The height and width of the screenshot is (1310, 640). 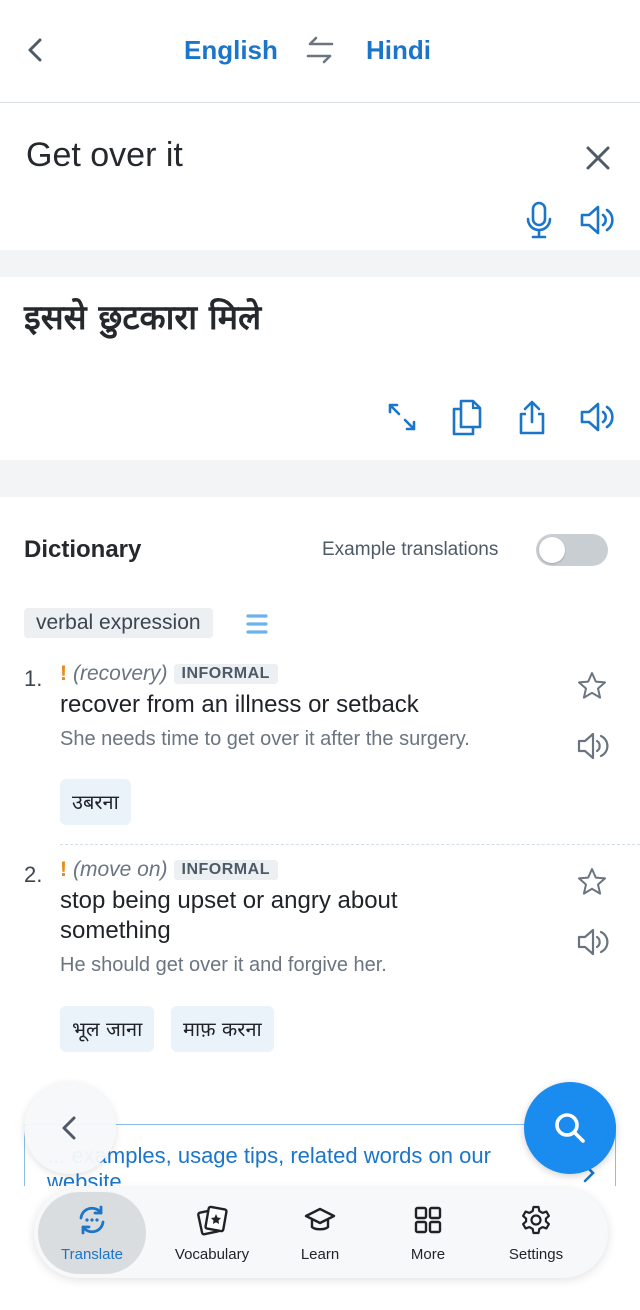 I want to click on source-text-input: Get over it, so click(x=104, y=155).